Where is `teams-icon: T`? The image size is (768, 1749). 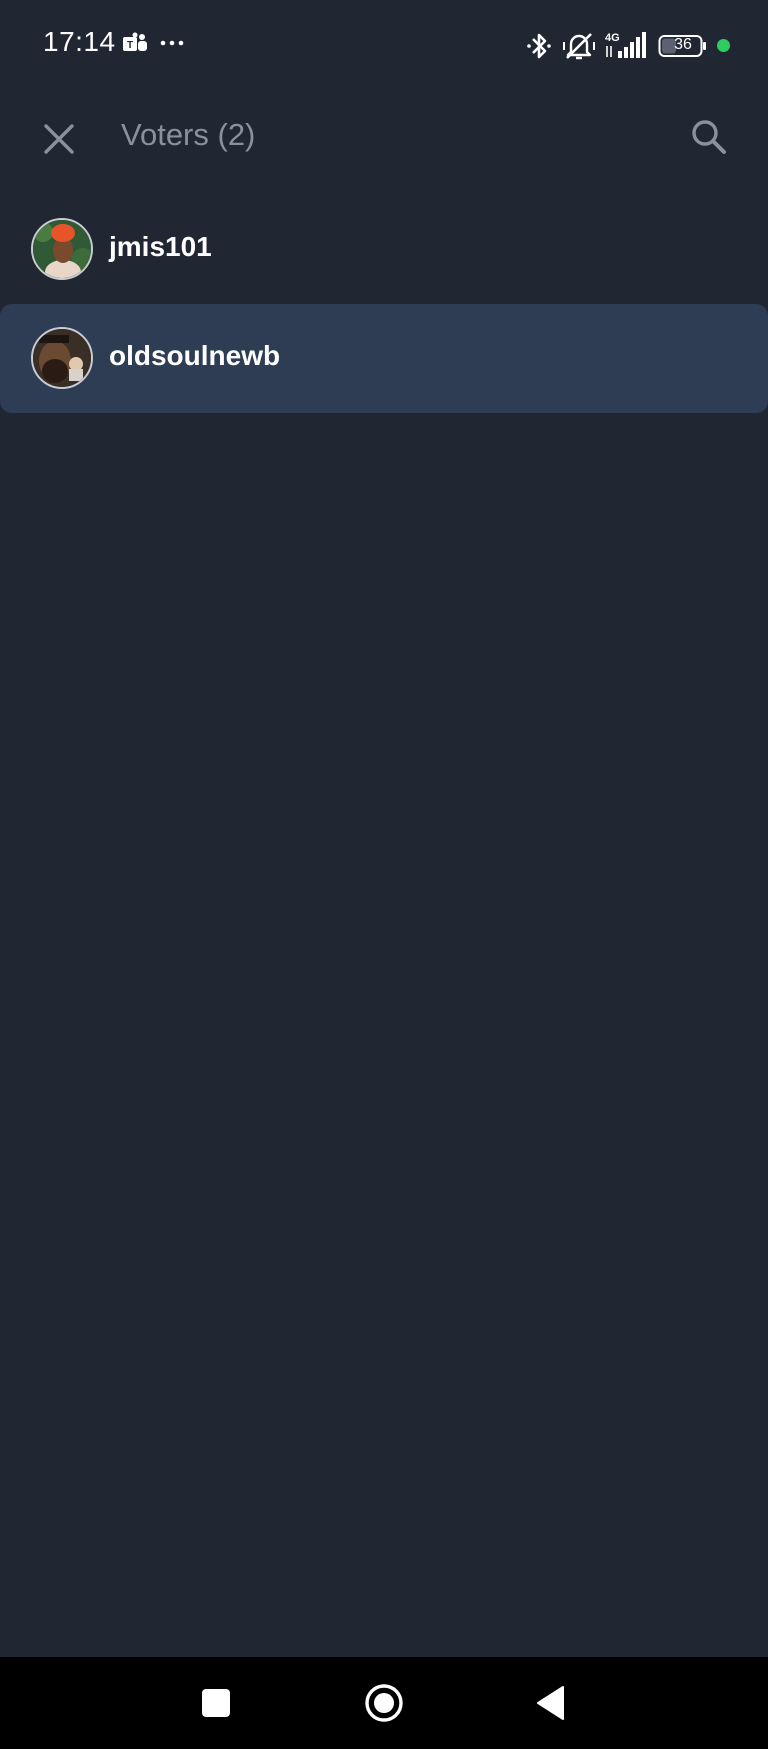 teams-icon: T is located at coordinates (135, 41).